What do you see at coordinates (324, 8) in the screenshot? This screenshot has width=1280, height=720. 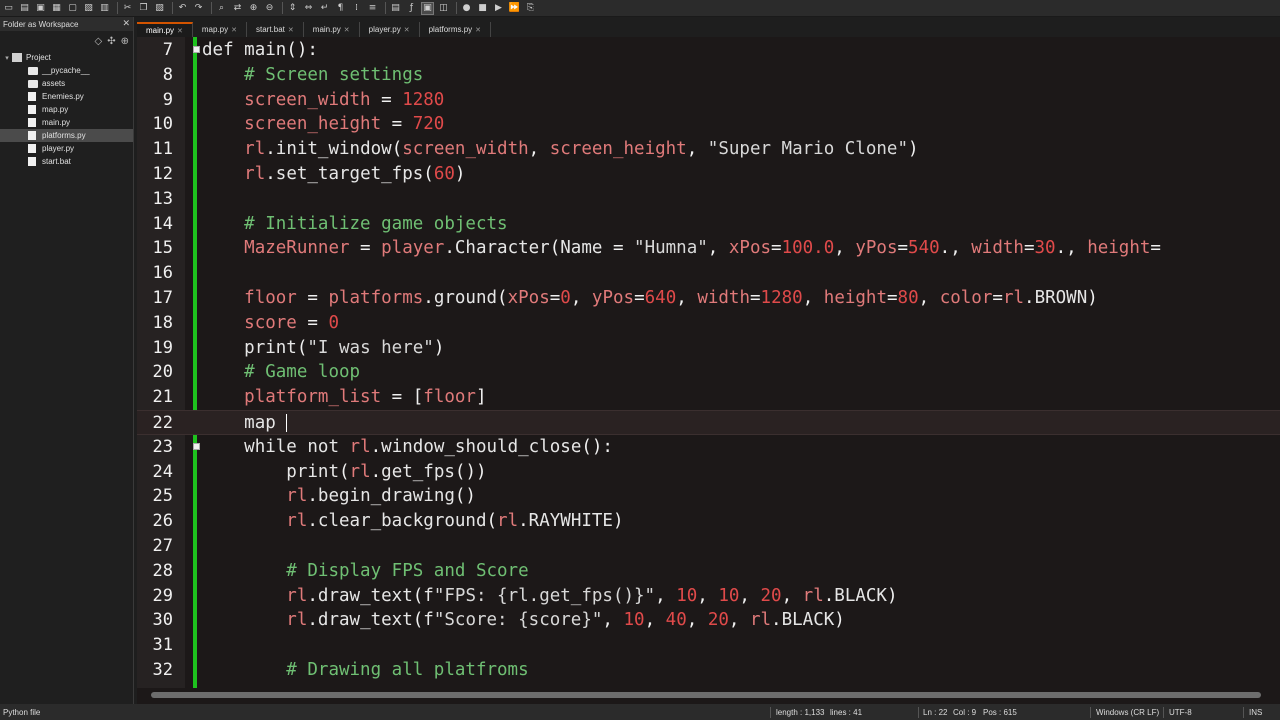 I see `wrap-icon: ↵` at bounding box center [324, 8].